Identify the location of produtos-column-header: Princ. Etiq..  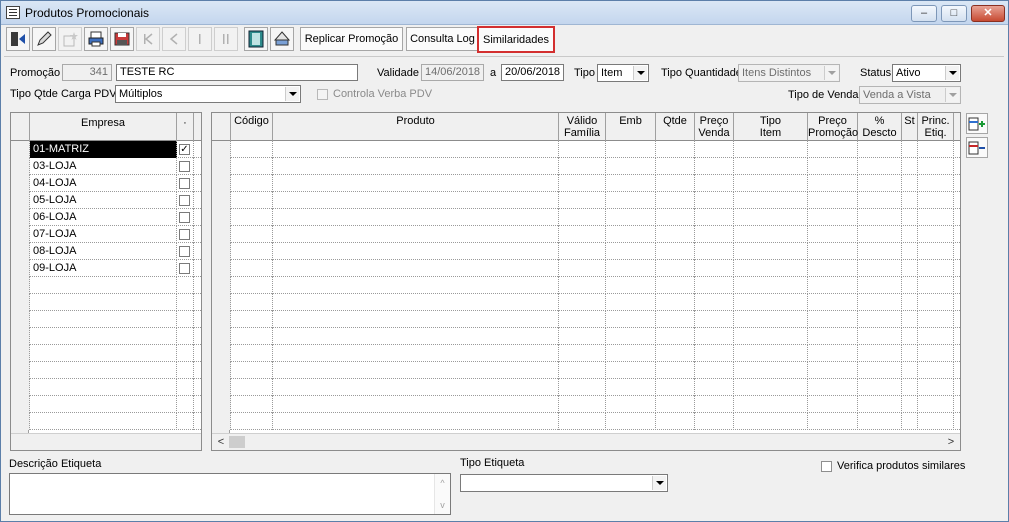
(936, 127).